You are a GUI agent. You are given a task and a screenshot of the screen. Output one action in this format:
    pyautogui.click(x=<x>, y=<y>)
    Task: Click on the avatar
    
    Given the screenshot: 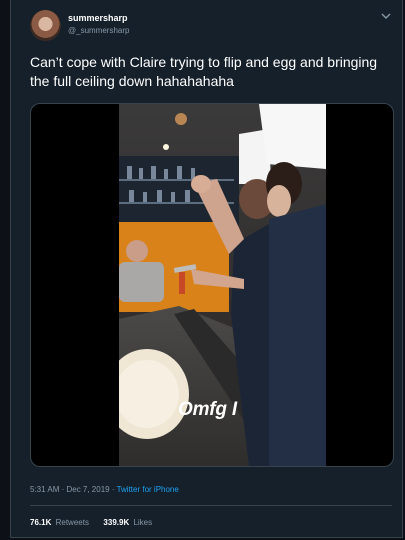 What is the action you would take?
    pyautogui.click(x=45, y=25)
    